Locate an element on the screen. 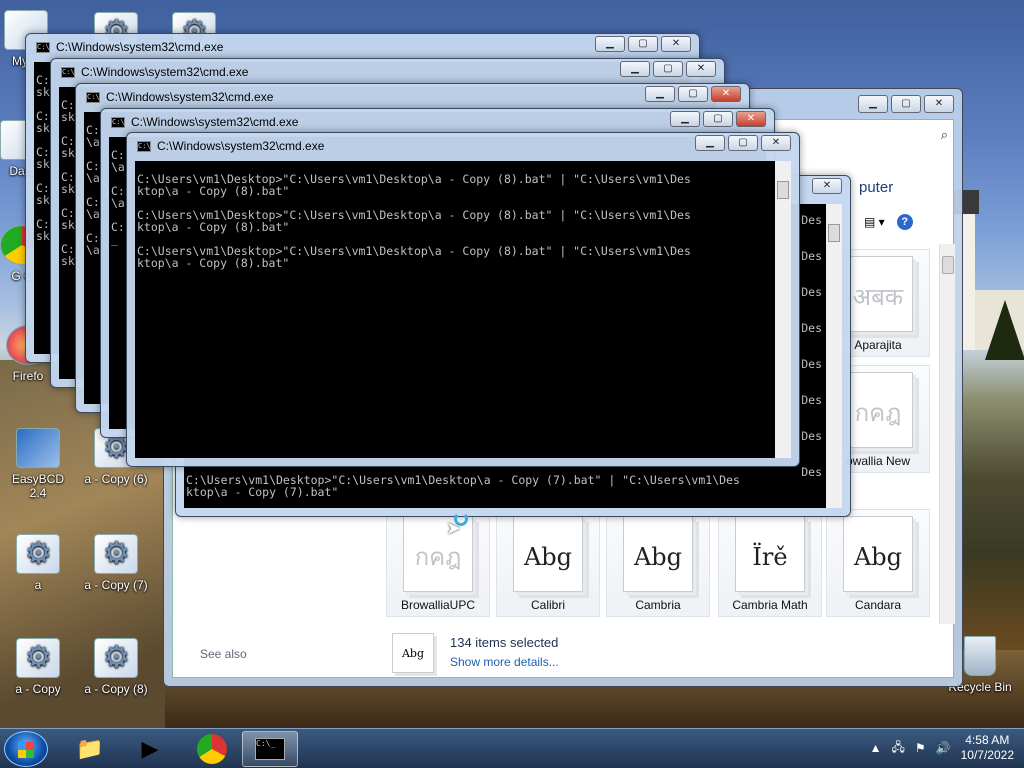 The image size is (1024, 768). view-toolbar: ▤ ▾ ? is located at coordinates (888, 222).